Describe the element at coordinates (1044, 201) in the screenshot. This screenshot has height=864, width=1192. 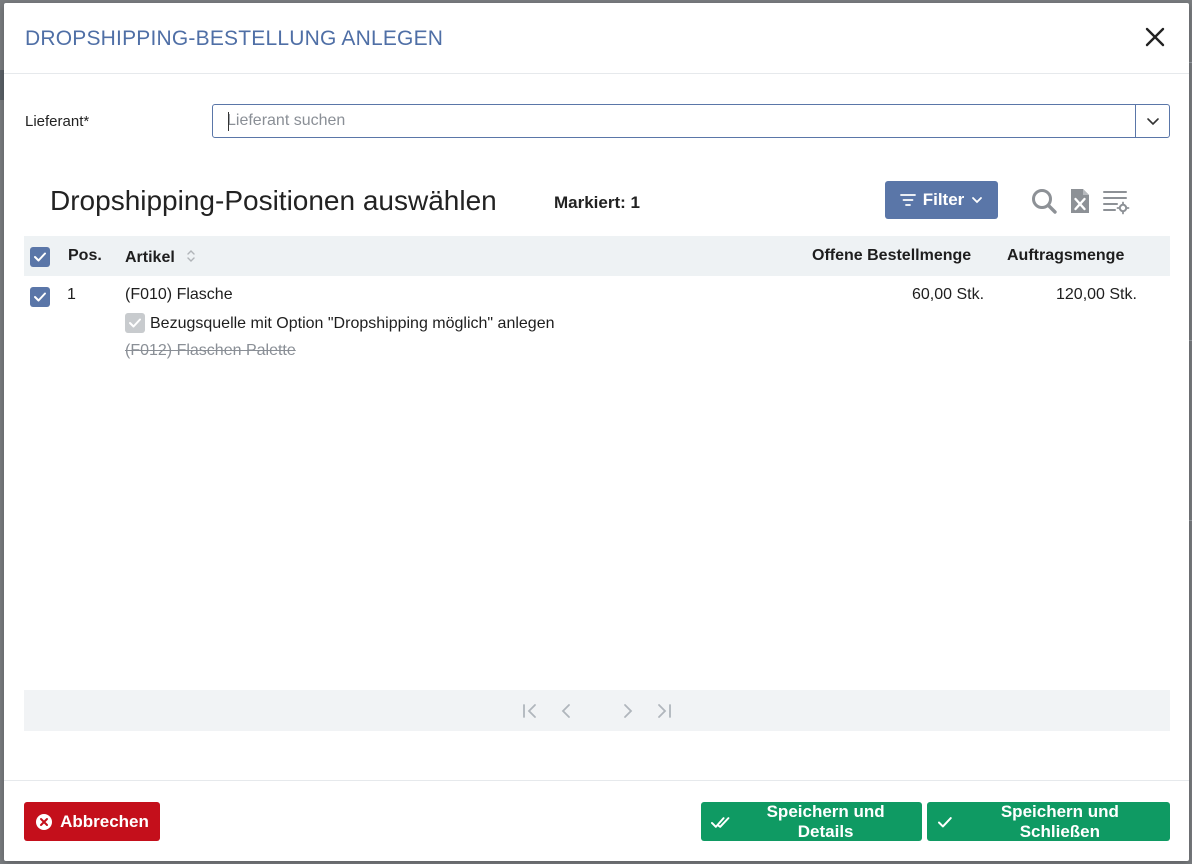
I see `search-icon` at that location.